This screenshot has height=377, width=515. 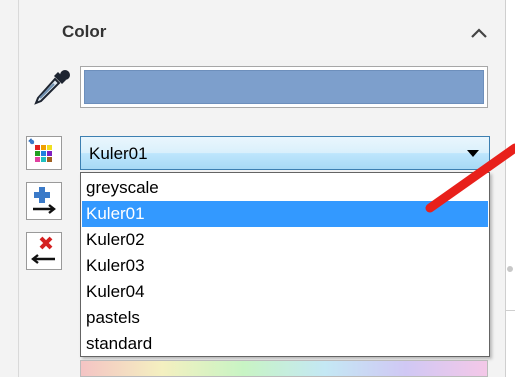 What do you see at coordinates (84, 31) in the screenshot?
I see `panel-title: Color` at bounding box center [84, 31].